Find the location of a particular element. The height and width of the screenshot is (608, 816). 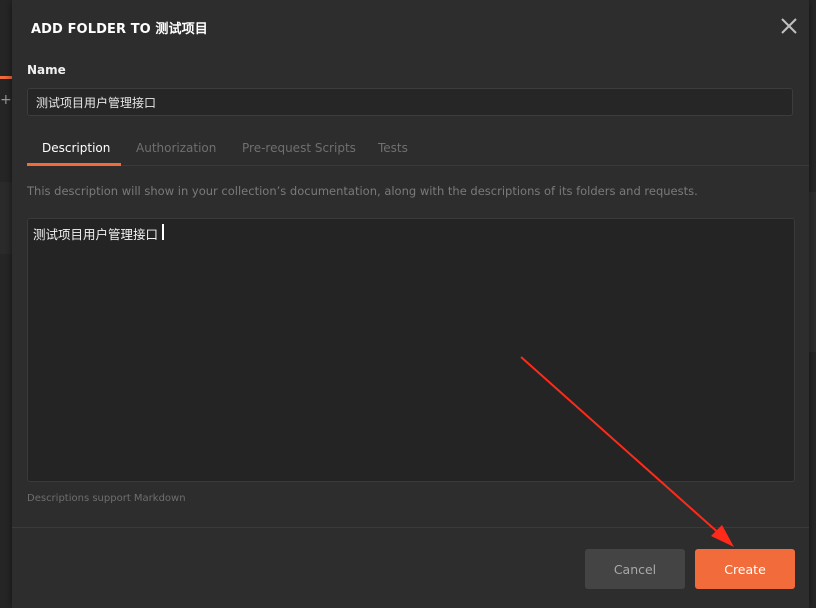

close-button is located at coordinates (789, 26).